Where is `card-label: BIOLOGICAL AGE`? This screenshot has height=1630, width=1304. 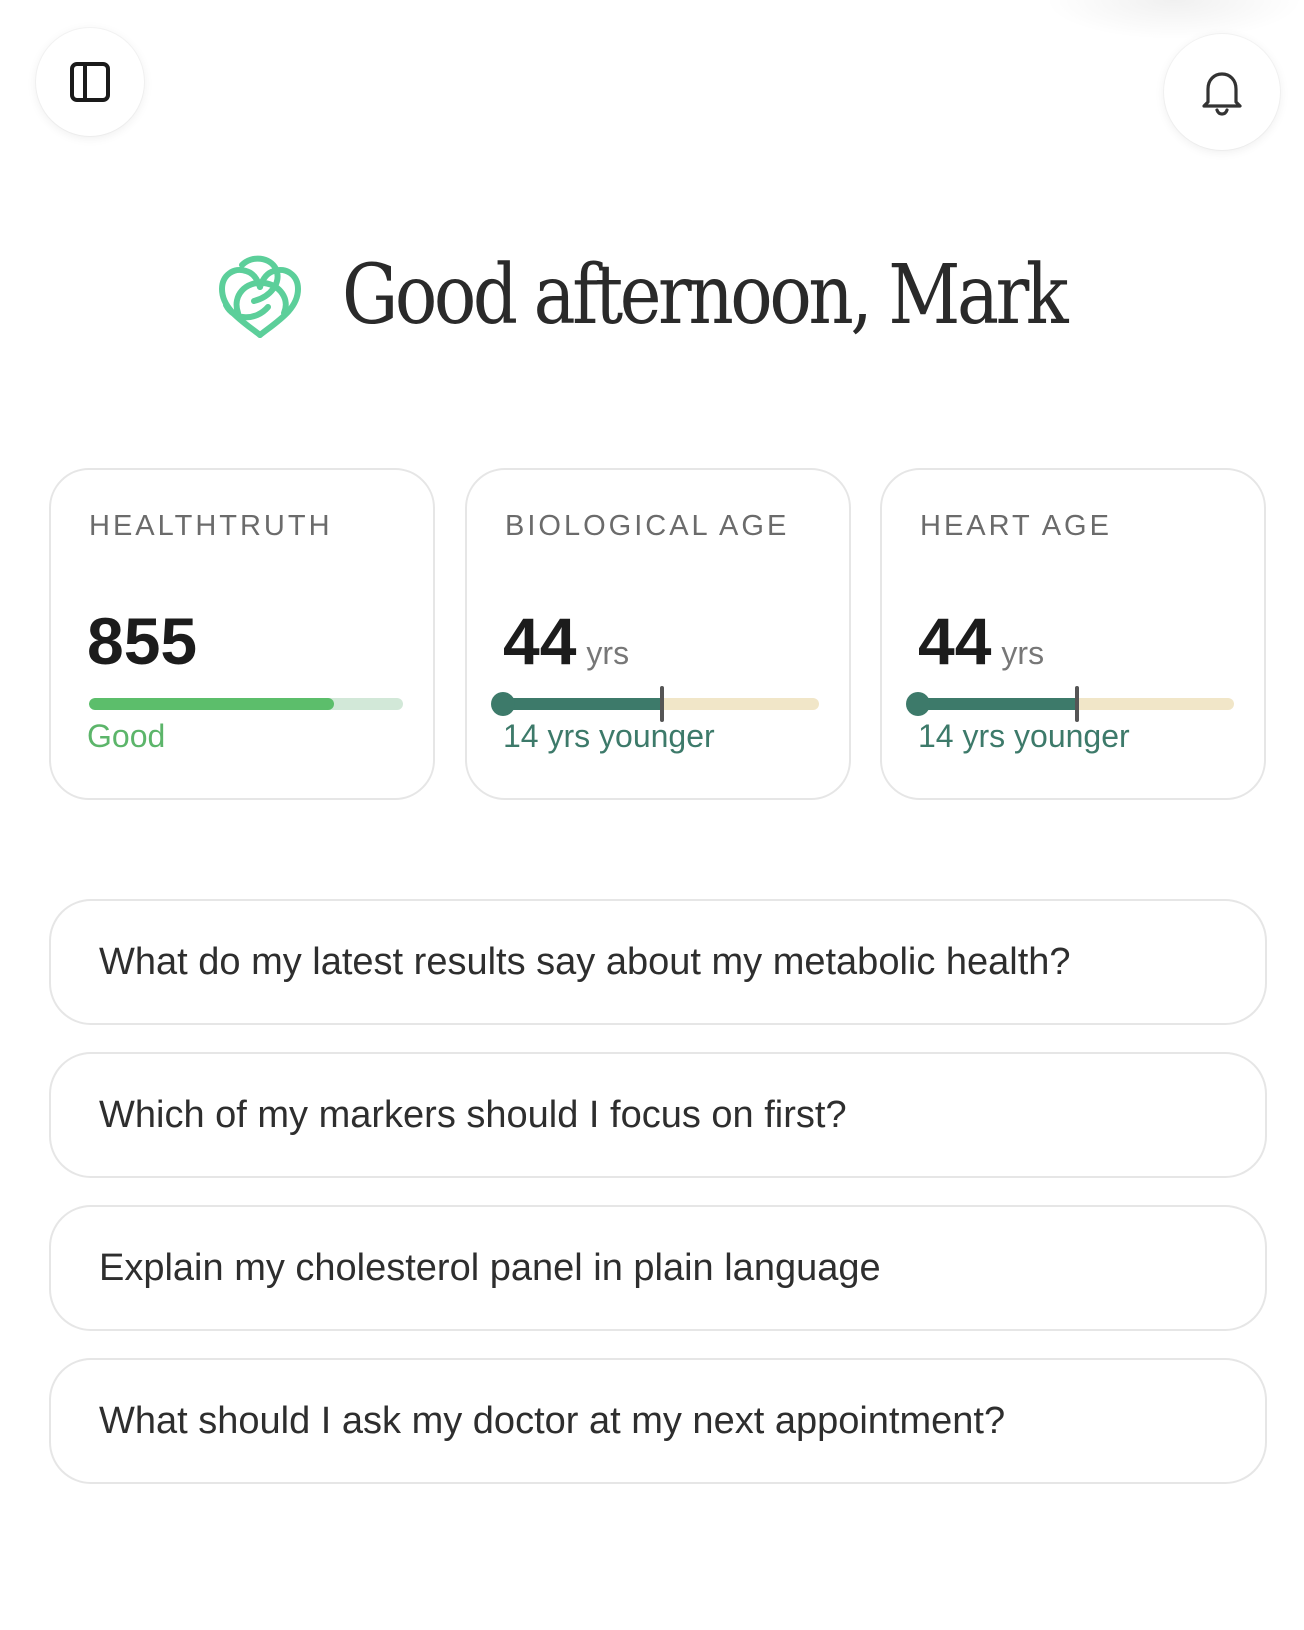 card-label: BIOLOGICAL AGE is located at coordinates (647, 526).